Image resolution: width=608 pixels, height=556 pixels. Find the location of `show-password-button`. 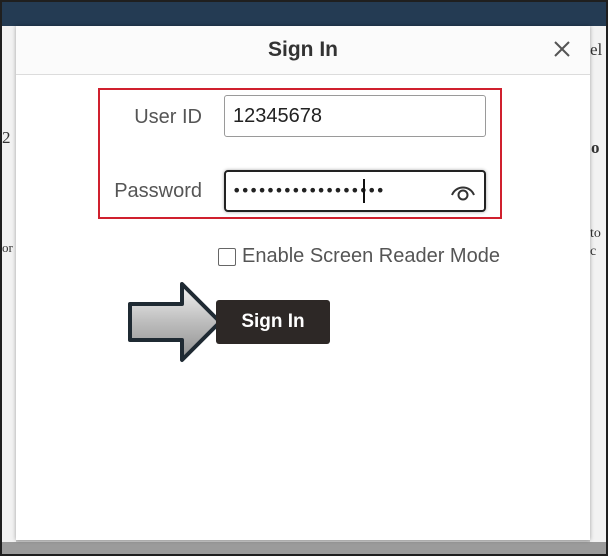

show-password-button is located at coordinates (463, 192).